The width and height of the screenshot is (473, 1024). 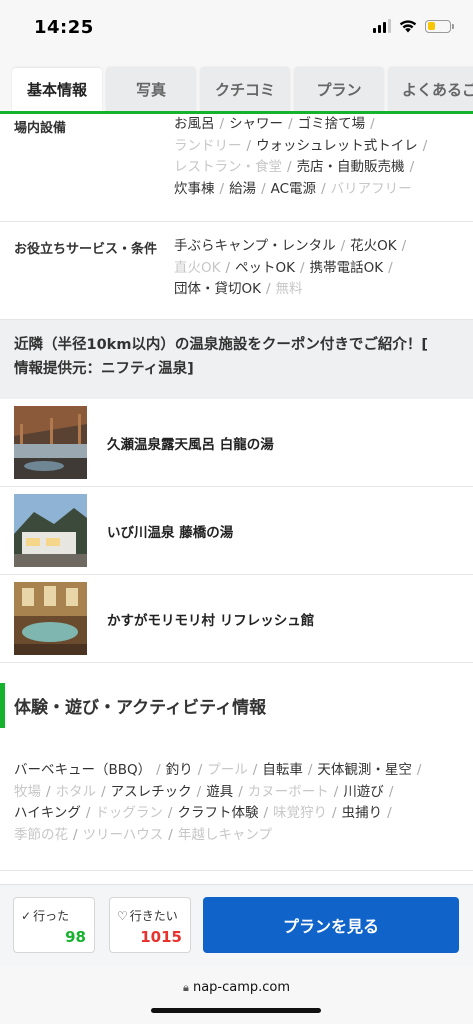 What do you see at coordinates (123, 834) in the screenshot?
I see `tag-item: ツリーハウス` at bounding box center [123, 834].